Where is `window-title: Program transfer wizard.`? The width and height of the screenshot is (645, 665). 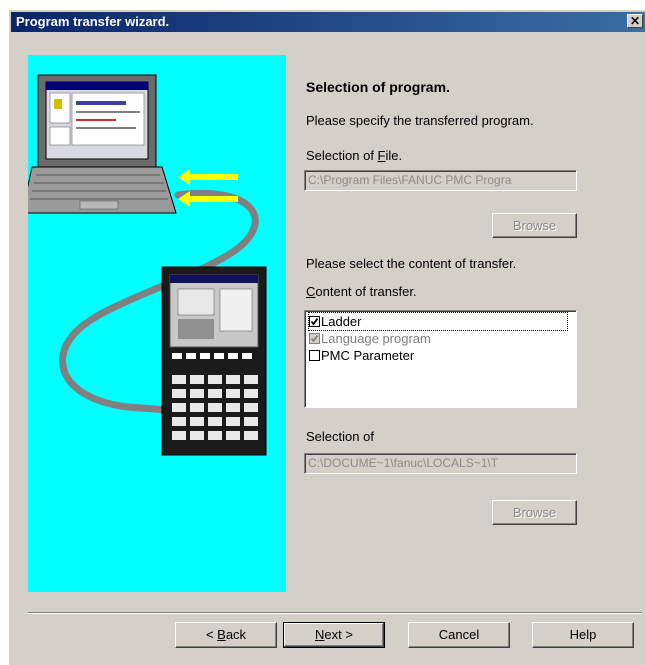
window-title: Program transfer wizard. is located at coordinates (93, 21).